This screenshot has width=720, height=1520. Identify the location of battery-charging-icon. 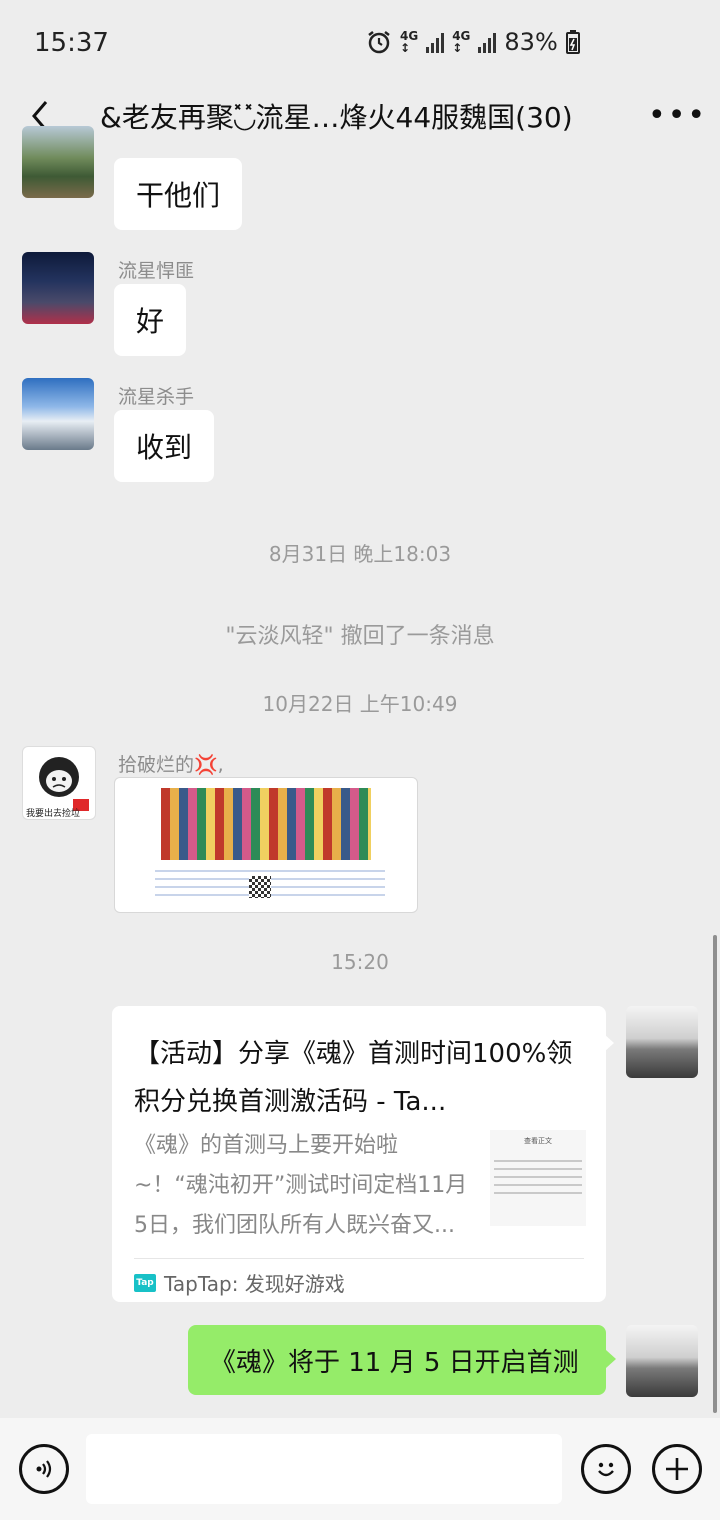
(572, 42).